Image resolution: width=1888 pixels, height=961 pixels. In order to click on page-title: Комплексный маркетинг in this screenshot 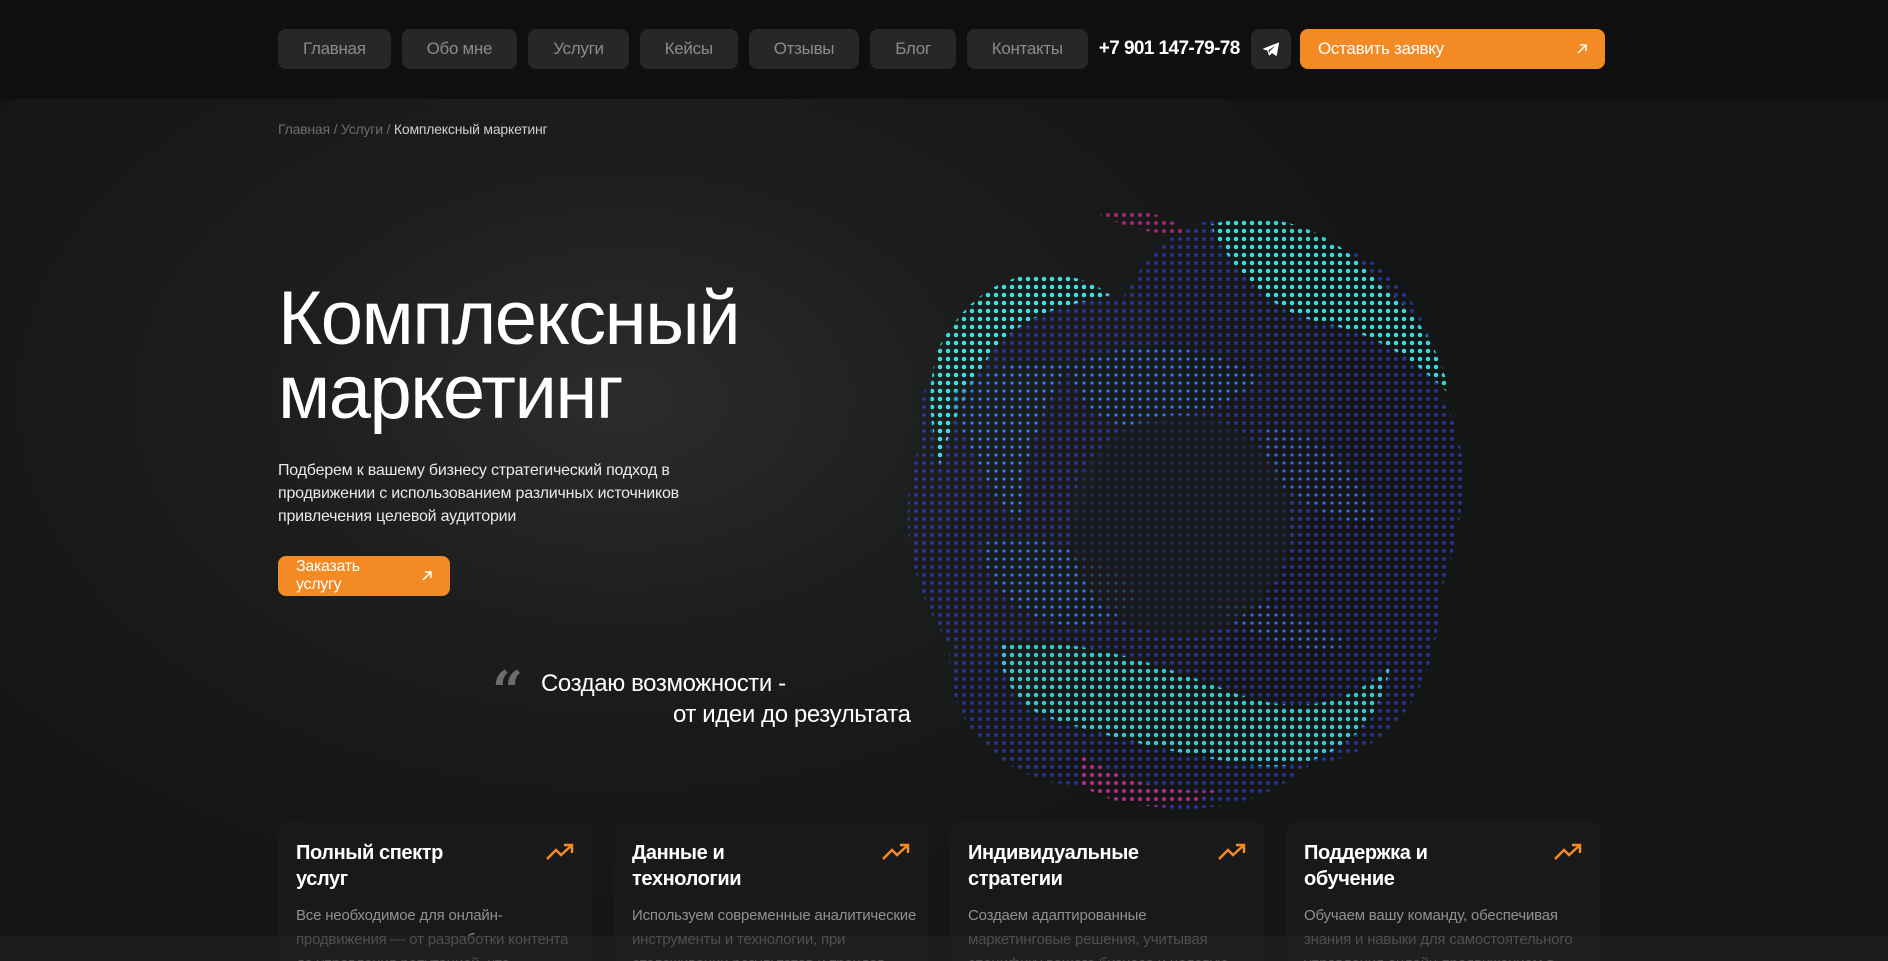, I will do `click(558, 356)`.